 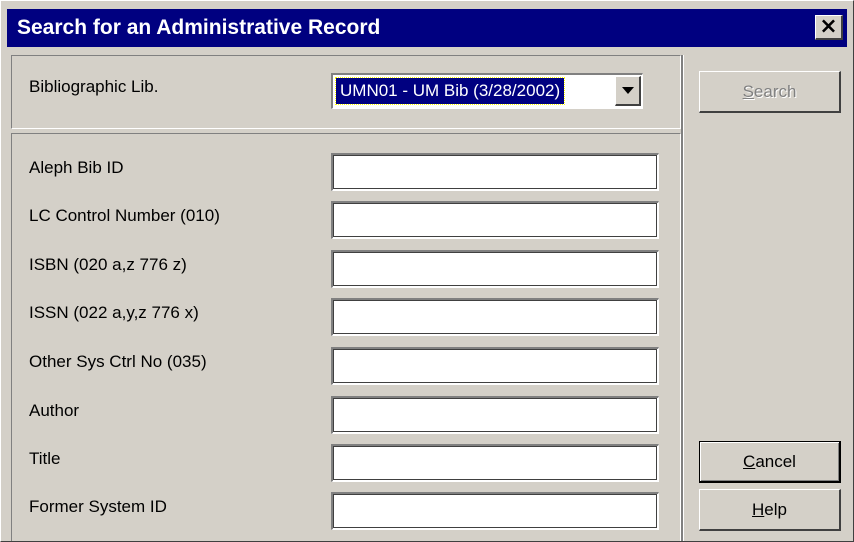 I want to click on bibliographic-lib-label: Bibliographic Lib., so click(x=94, y=86).